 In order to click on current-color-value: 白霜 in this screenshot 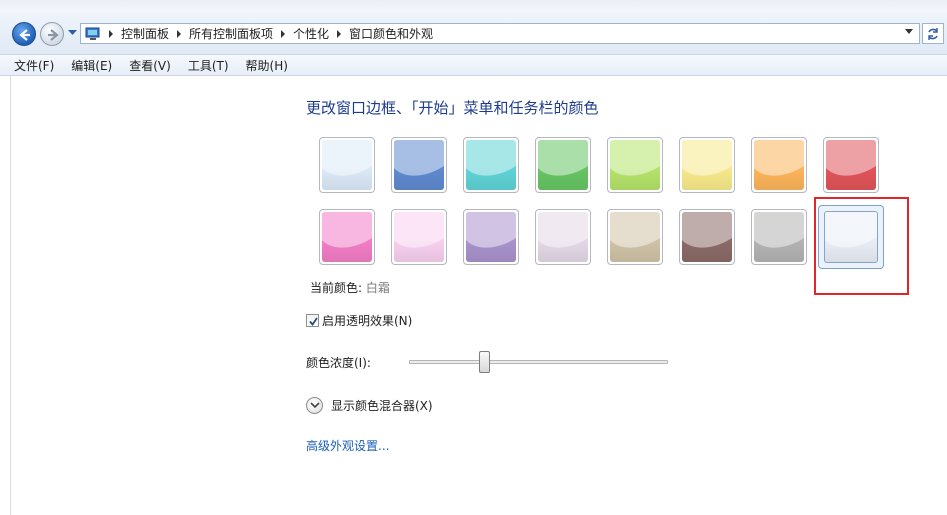, I will do `click(377, 288)`.